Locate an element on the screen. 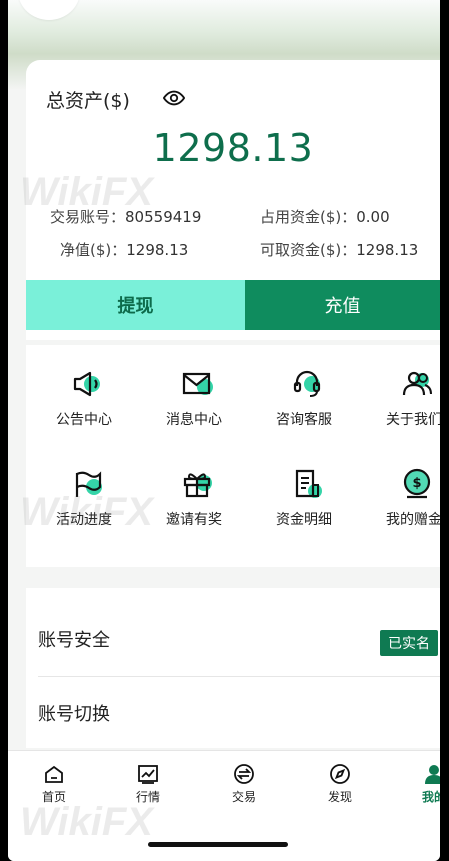 This screenshot has height=861, width=449. menu-item-about: 关于我们 is located at coordinates (402, 407).